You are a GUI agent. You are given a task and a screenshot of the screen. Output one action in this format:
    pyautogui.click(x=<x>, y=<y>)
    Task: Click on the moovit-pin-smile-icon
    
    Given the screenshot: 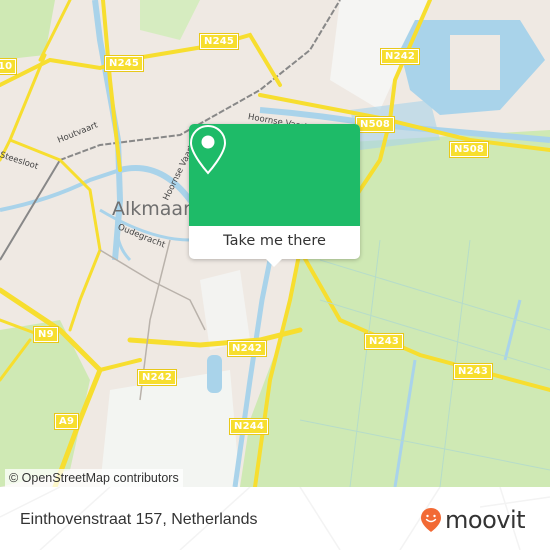 What is the action you would take?
    pyautogui.click(x=431, y=520)
    